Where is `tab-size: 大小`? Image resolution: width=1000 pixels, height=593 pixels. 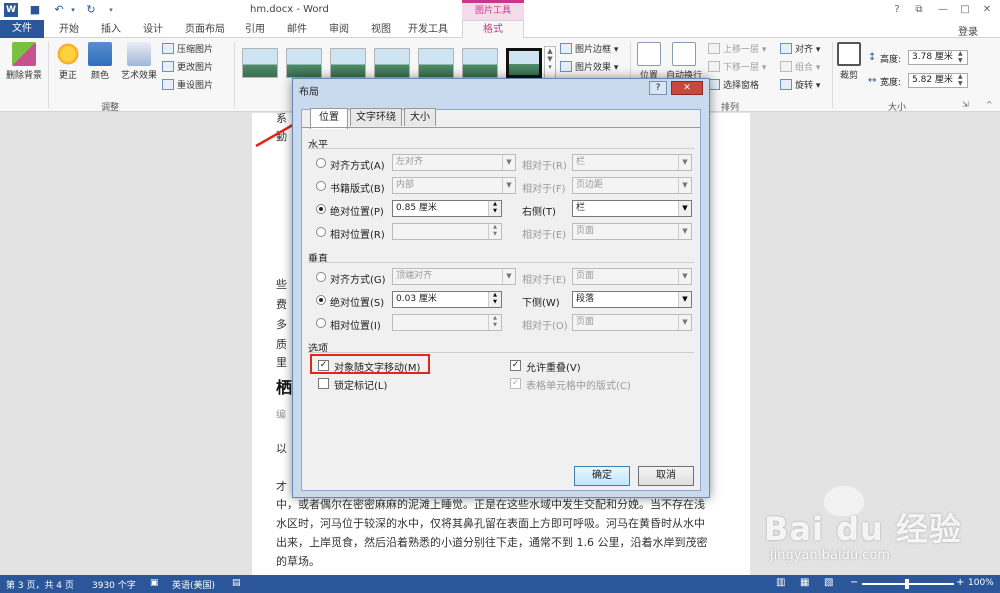
tab-size: 大小 is located at coordinates (420, 117).